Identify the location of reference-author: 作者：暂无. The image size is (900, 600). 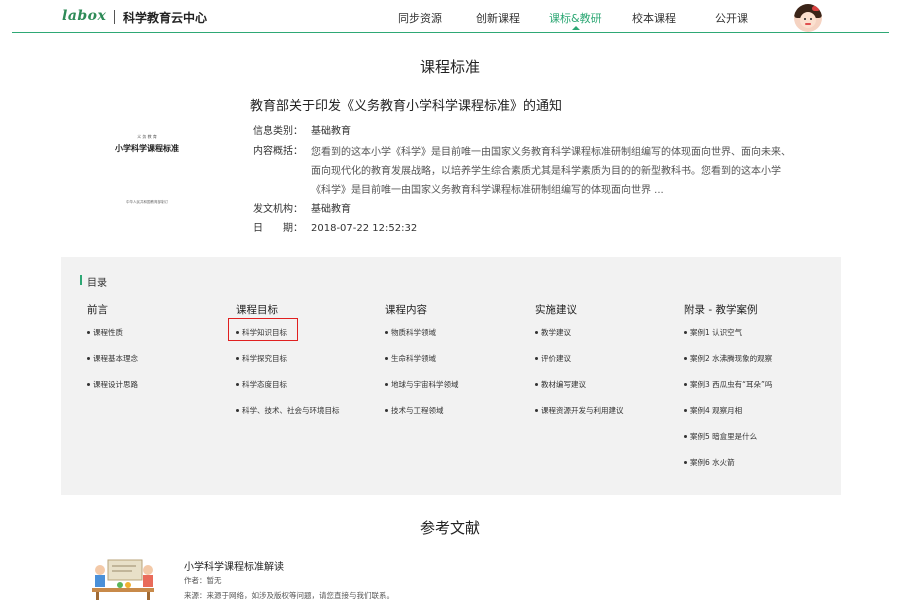
(203, 580).